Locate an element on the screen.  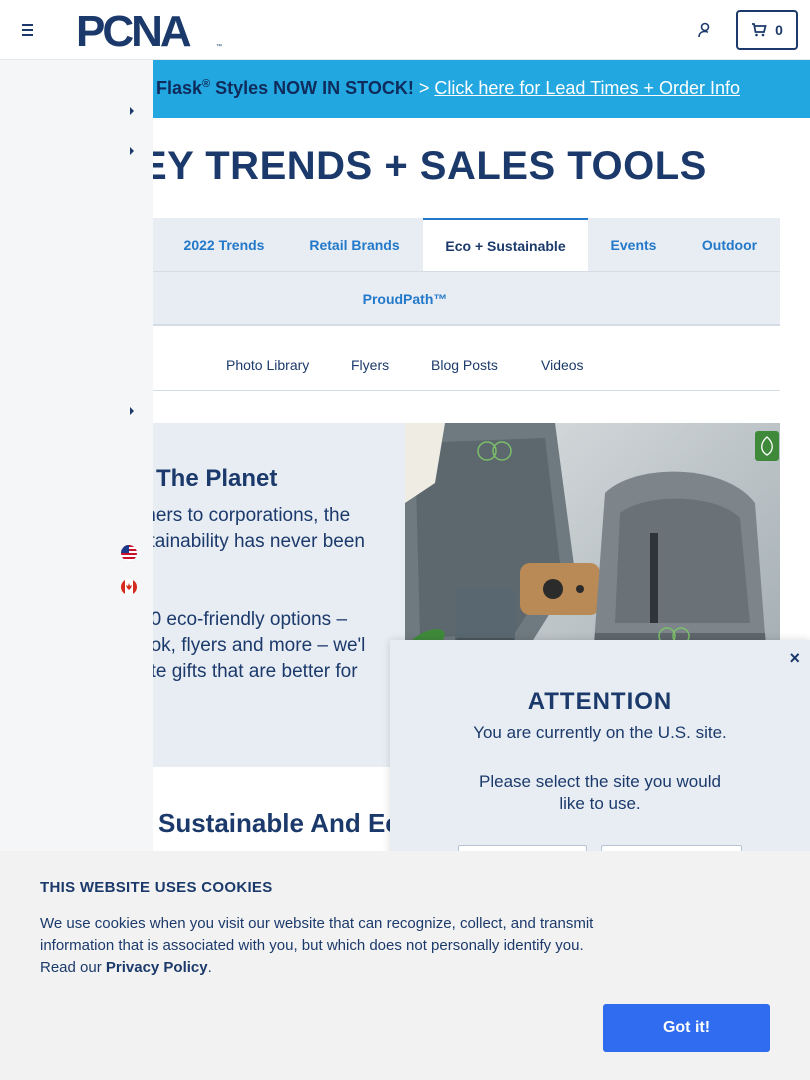
pcna-logo: PCNA ™ is located at coordinates (150, 30).